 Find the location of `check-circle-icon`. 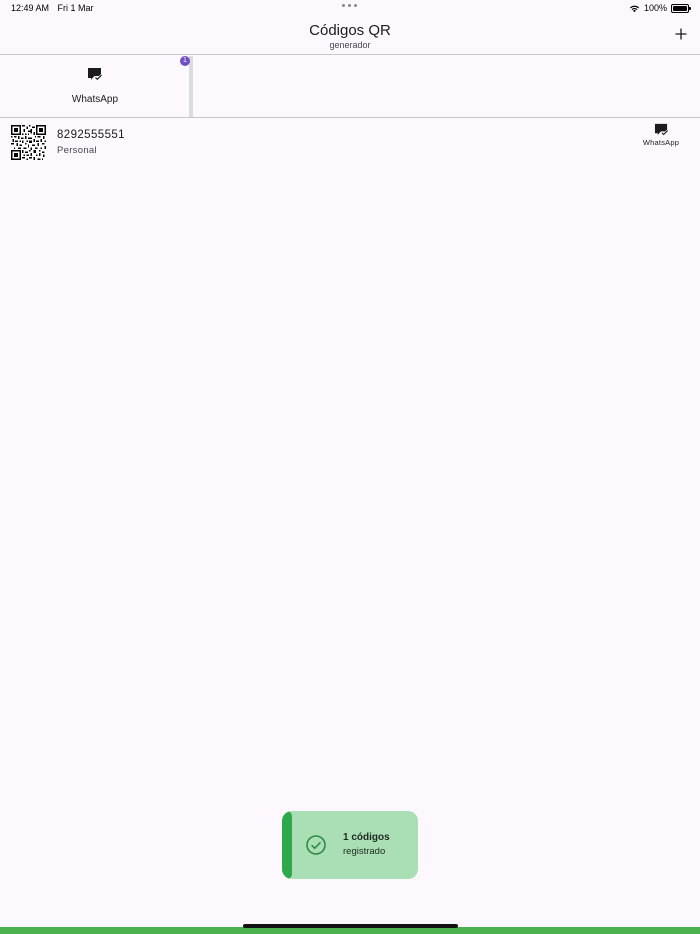

check-circle-icon is located at coordinates (316, 845).